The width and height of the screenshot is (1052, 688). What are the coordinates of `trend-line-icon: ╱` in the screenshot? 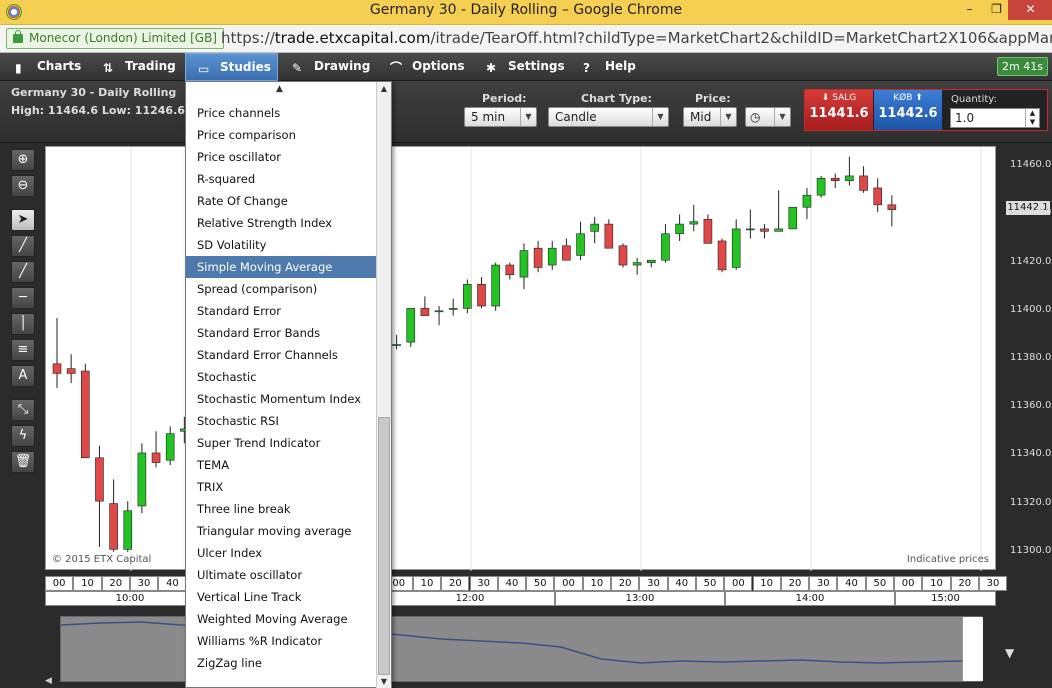 It's located at (23, 246).